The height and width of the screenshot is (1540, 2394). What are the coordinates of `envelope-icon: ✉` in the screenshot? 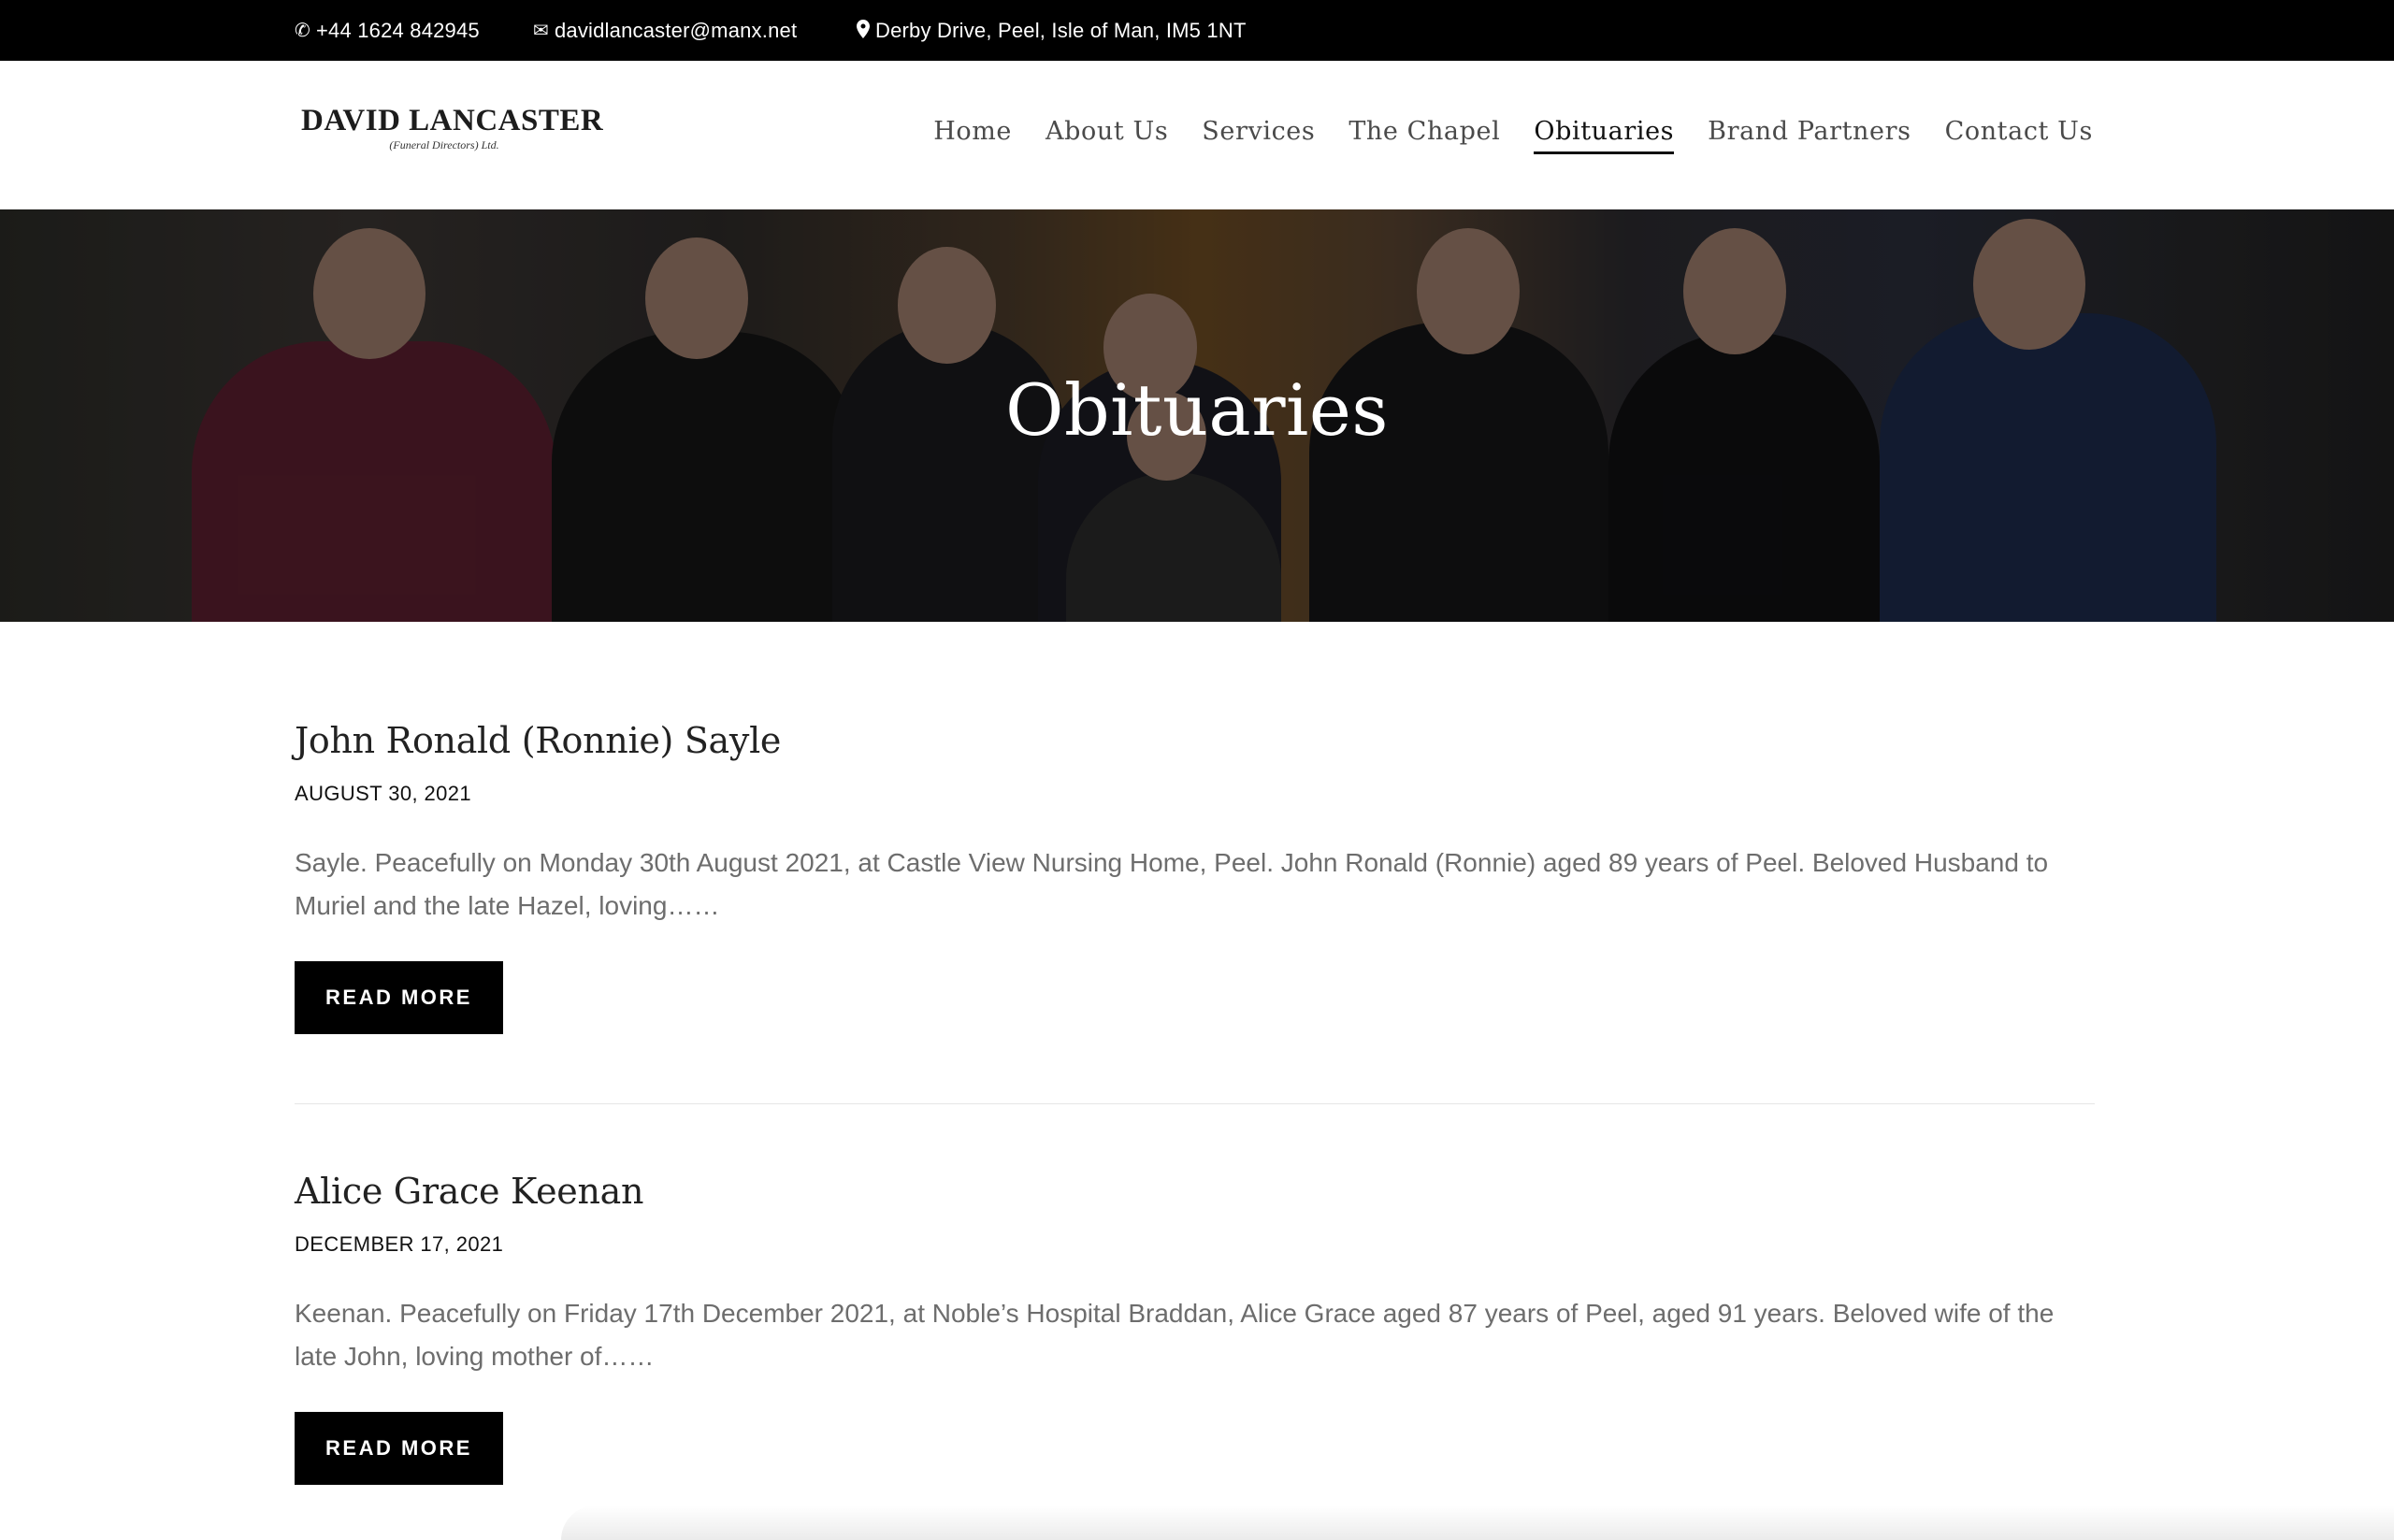 It's located at (541, 30).